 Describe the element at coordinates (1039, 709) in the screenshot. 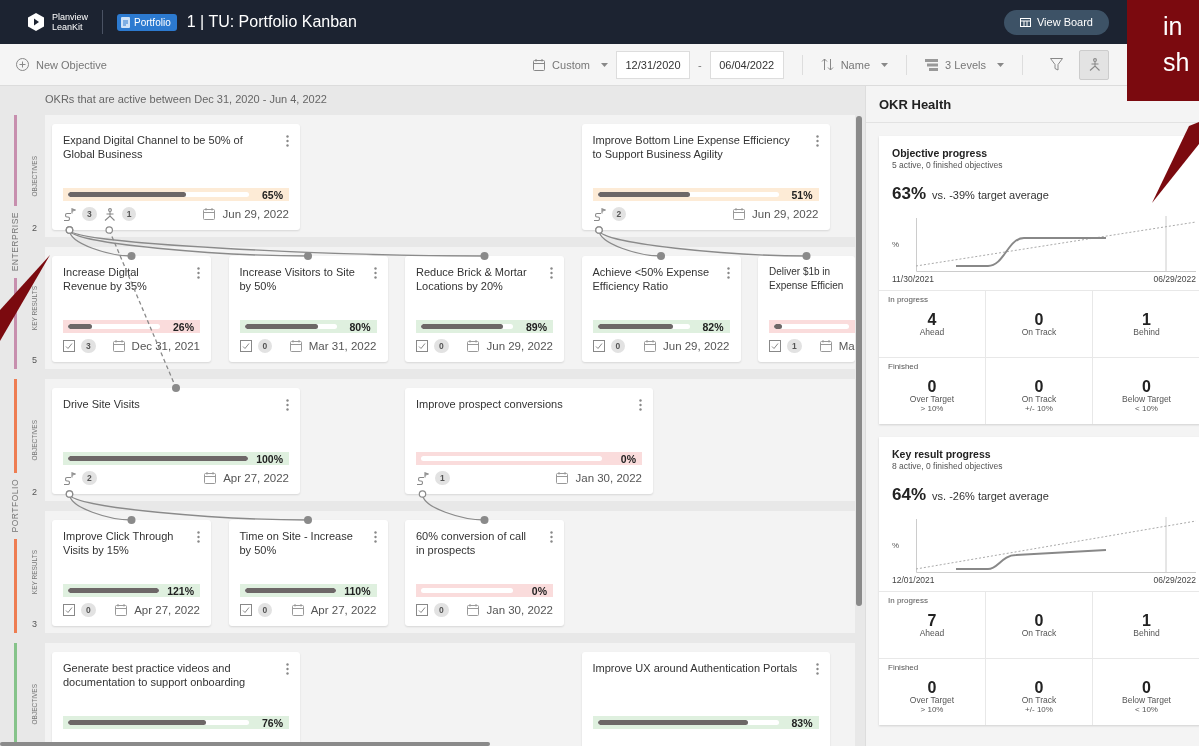

I see `stat-note: +/- 10%` at that location.